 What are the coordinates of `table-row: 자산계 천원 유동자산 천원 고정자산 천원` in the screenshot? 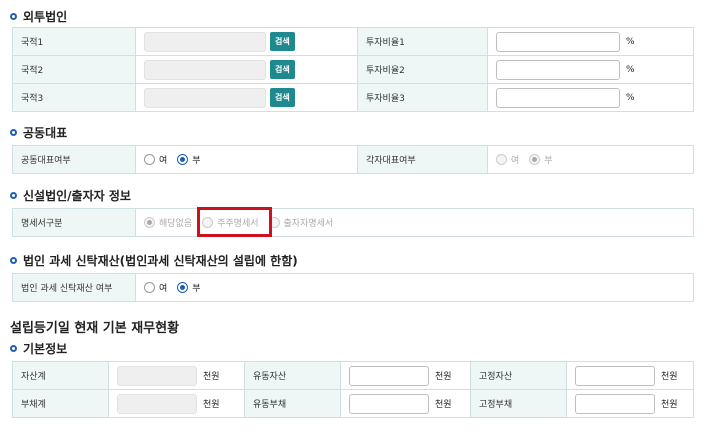 It's located at (353, 375).